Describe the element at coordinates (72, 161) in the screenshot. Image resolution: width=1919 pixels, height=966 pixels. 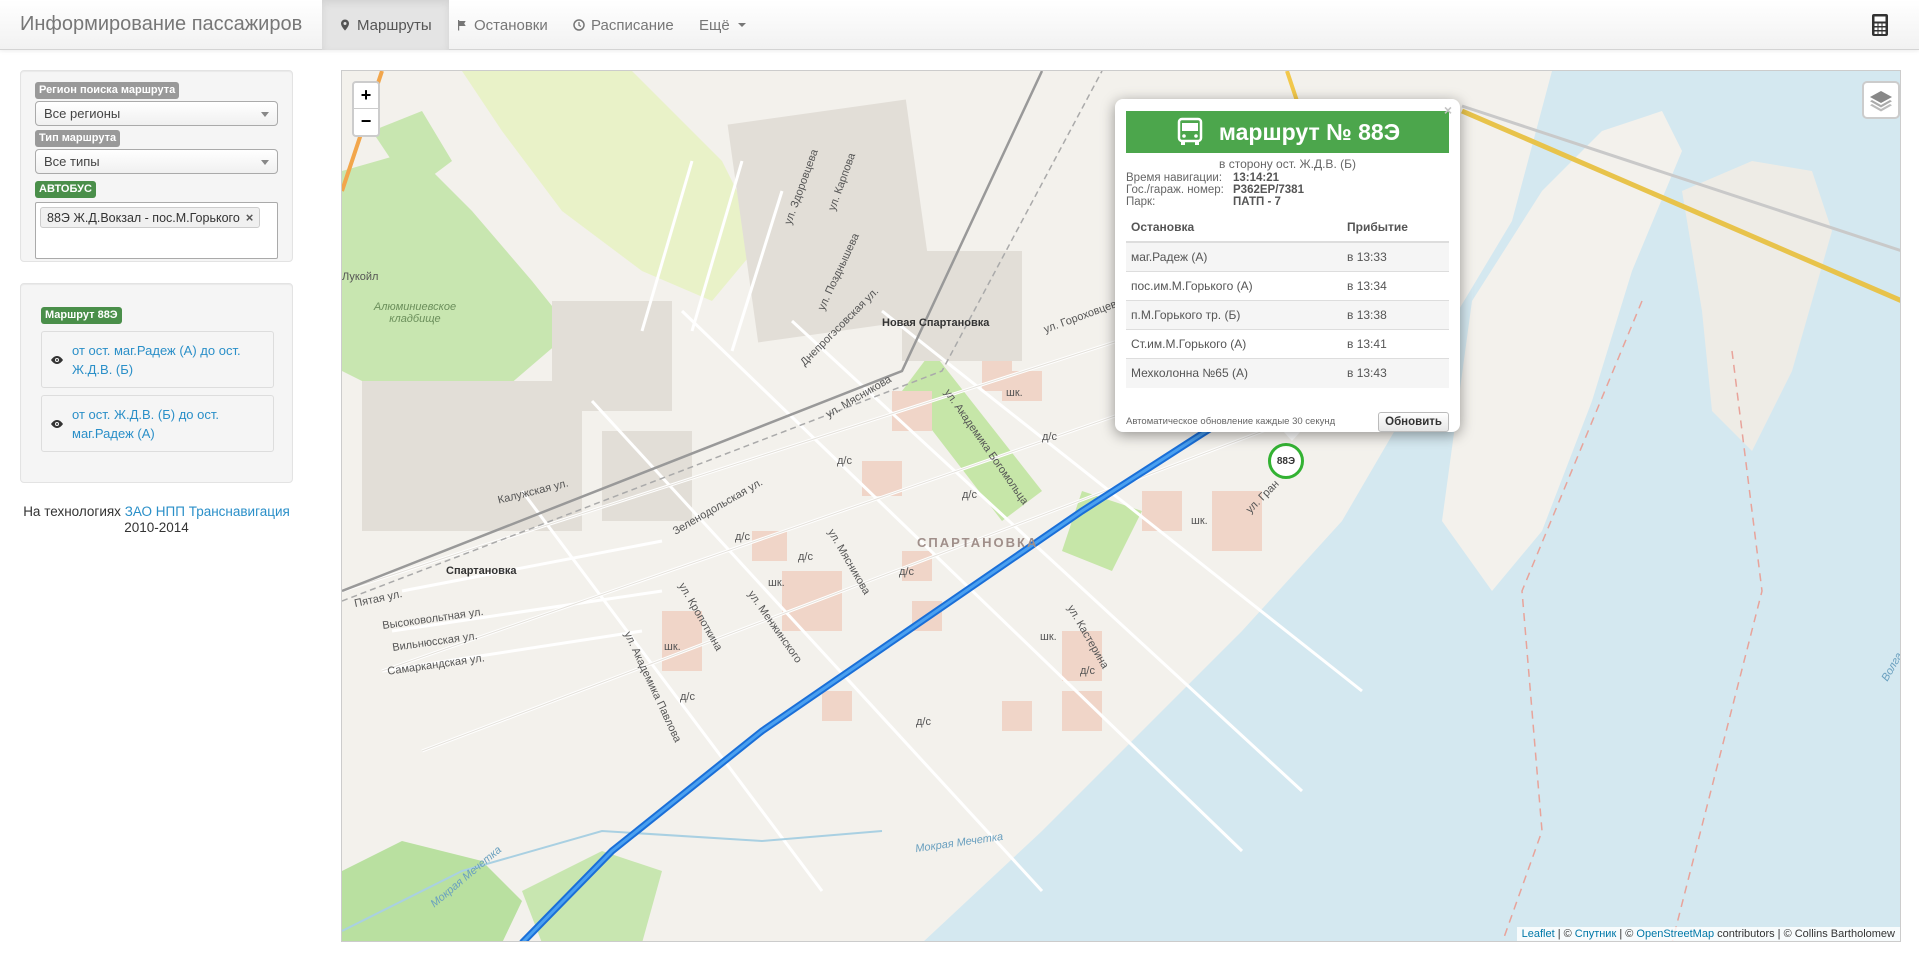
I see `route-type-select-value: Все типы` at that location.